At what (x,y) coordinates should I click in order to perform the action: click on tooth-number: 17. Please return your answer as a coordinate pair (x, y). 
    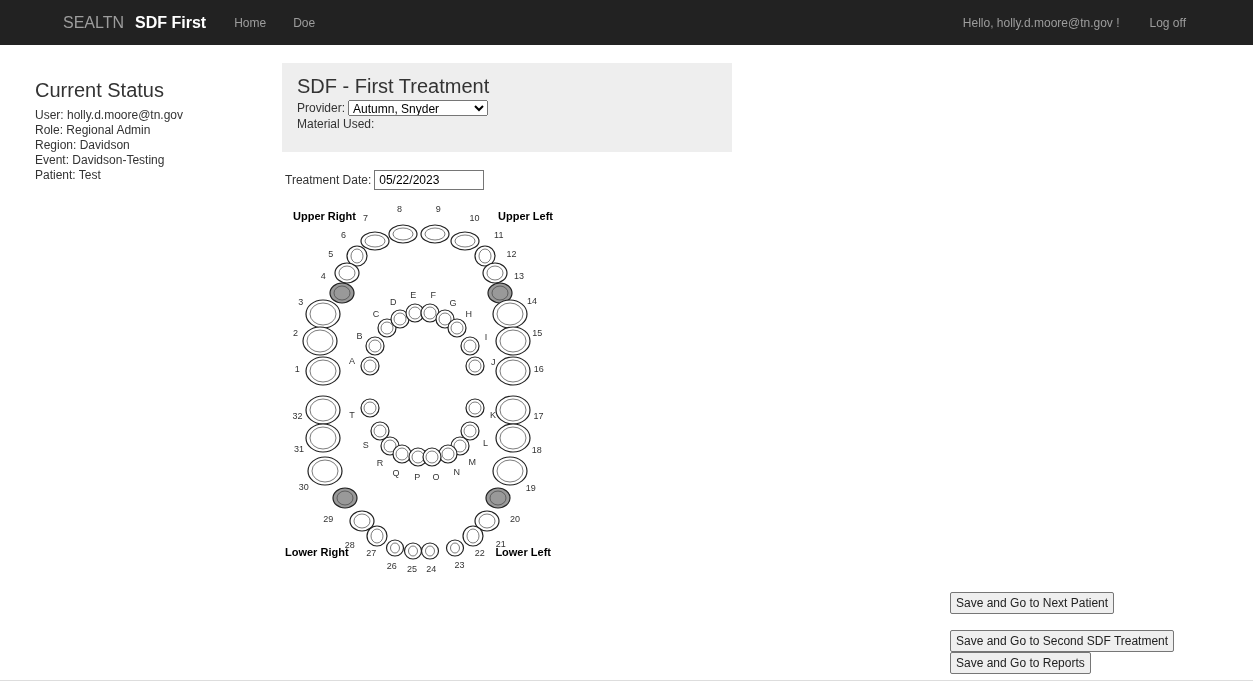
    Looking at the image, I should click on (538, 416).